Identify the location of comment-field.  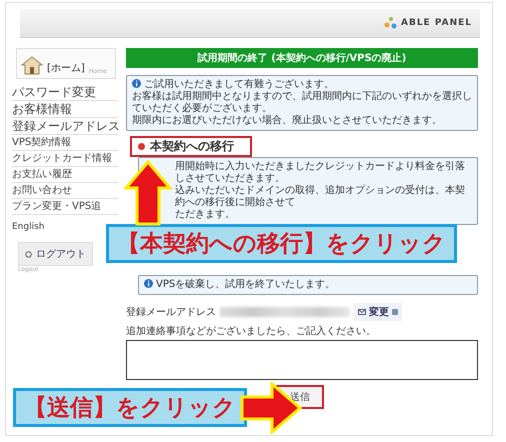
(302, 360).